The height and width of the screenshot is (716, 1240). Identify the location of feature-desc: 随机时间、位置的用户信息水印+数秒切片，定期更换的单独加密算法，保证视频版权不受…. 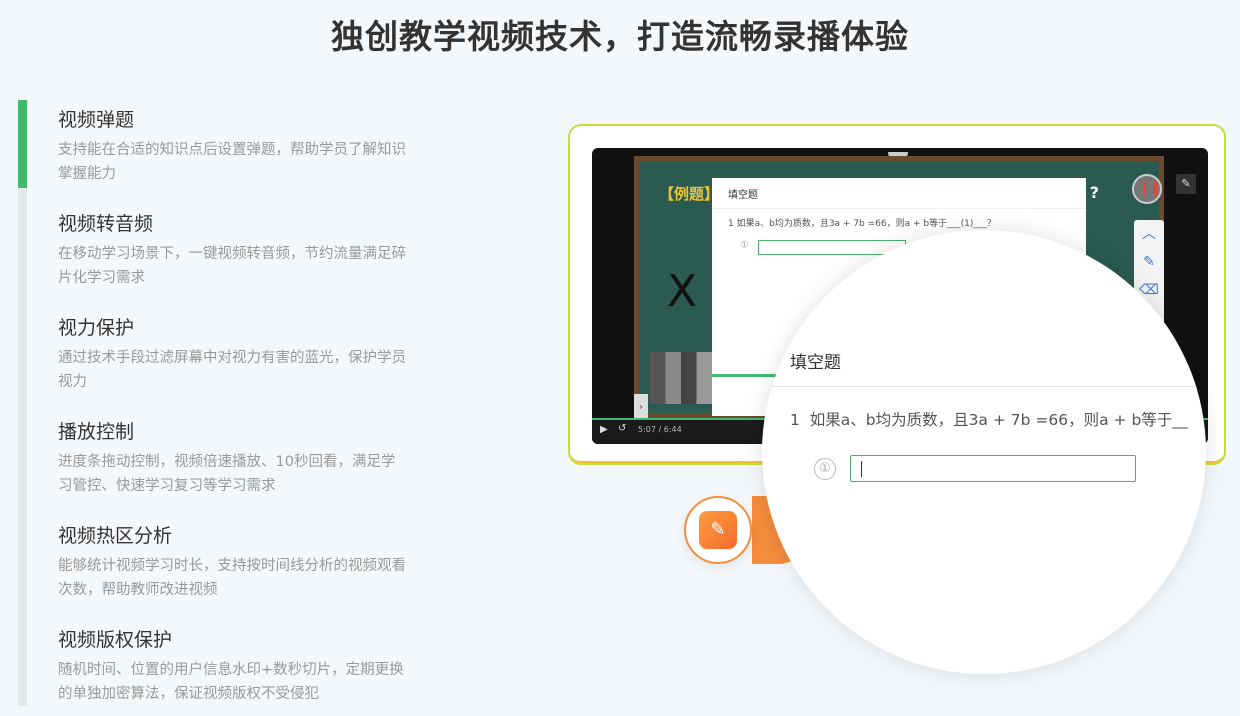
(231, 682).